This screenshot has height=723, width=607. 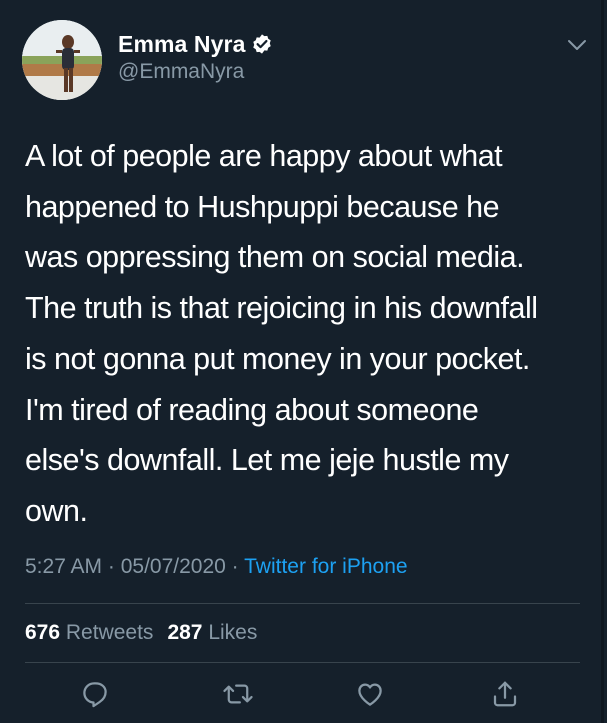 I want to click on share-icon, so click(x=505, y=696).